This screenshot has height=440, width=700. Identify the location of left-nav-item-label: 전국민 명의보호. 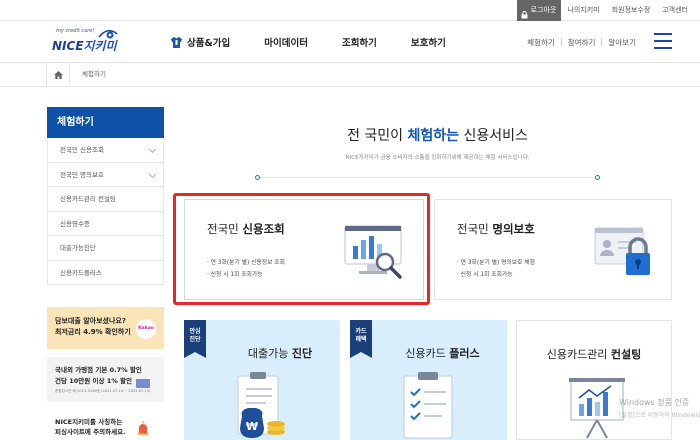
(82, 174).